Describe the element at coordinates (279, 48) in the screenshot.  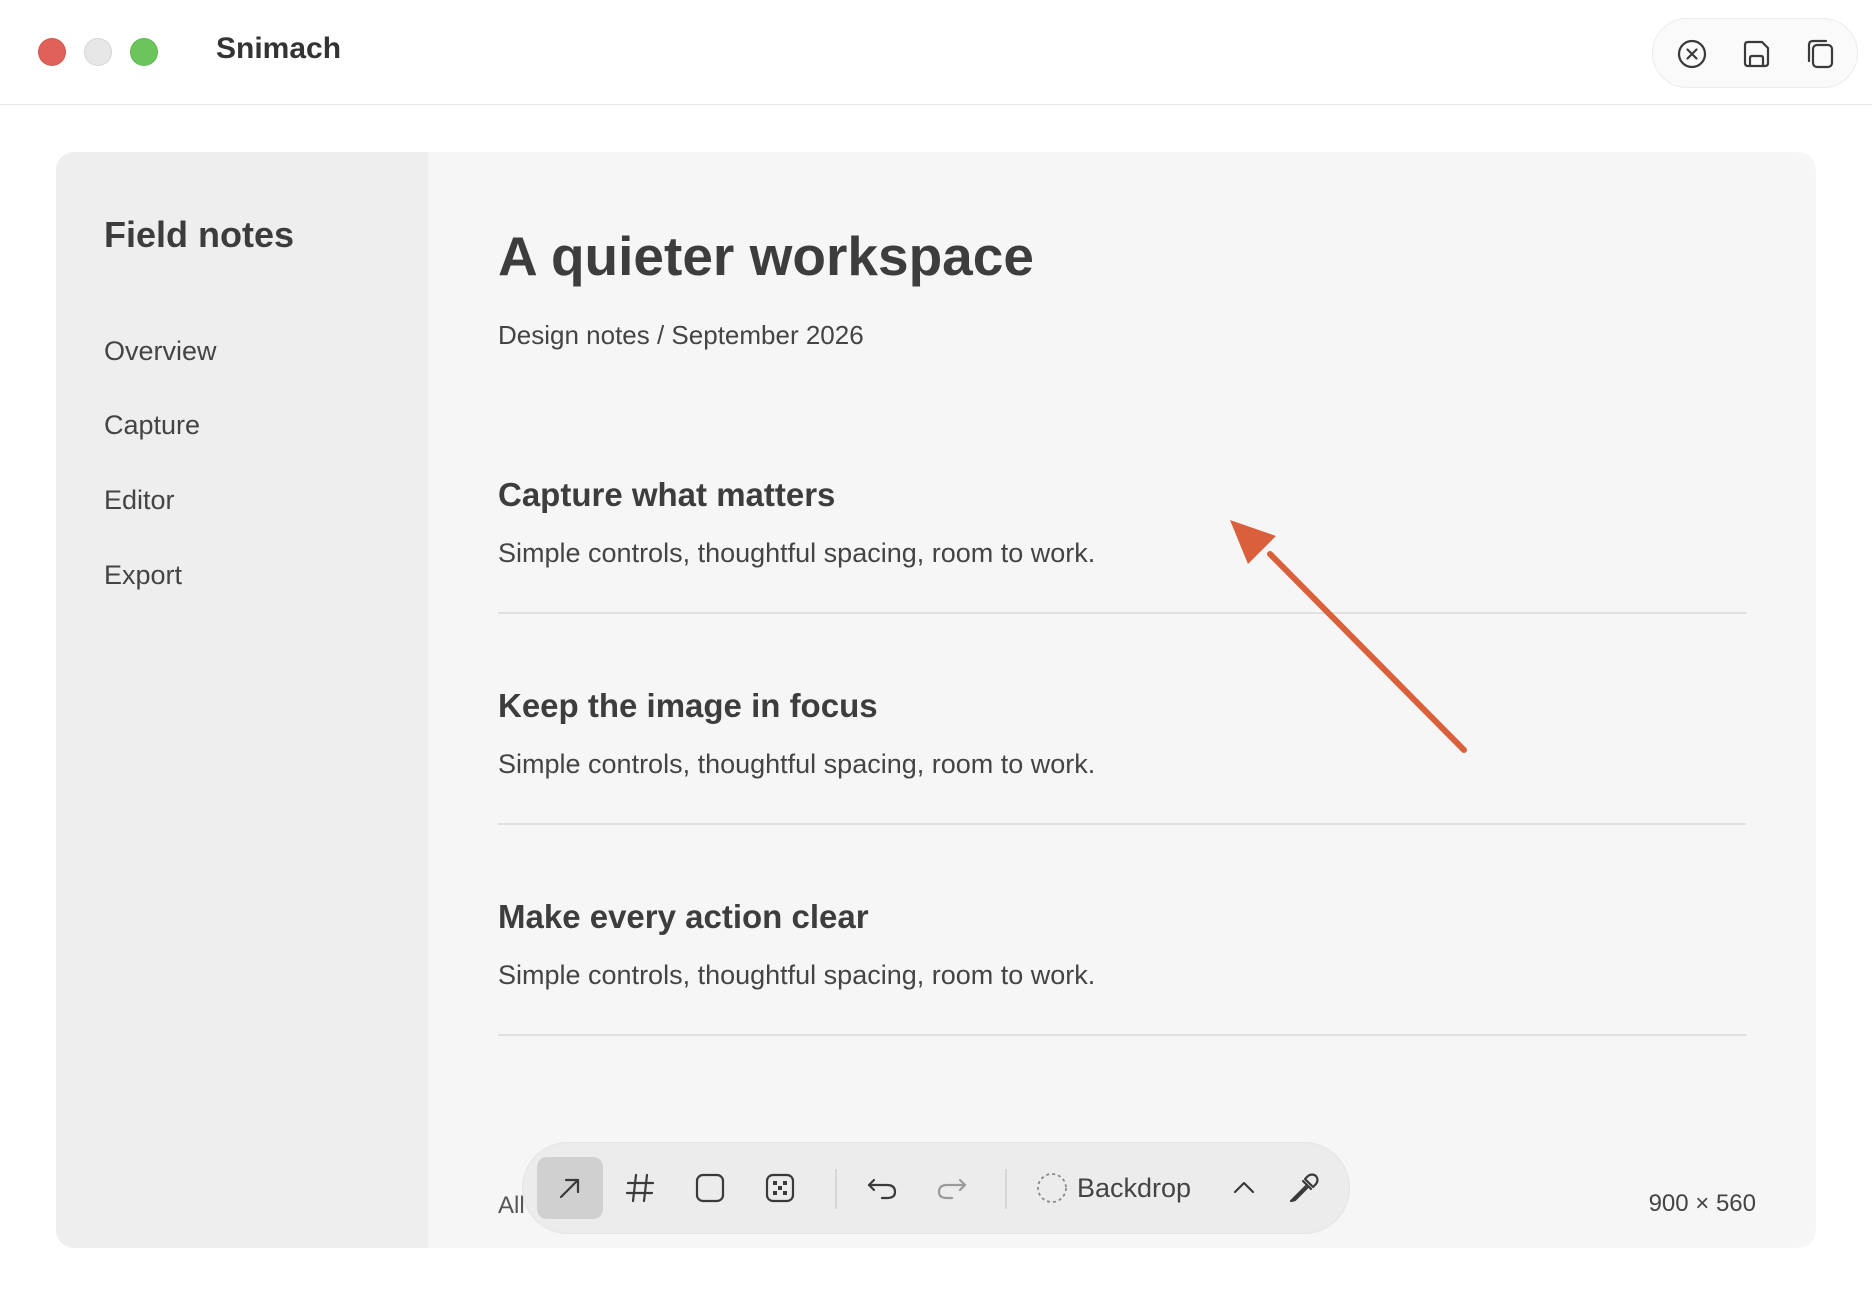
I see `app-title: Snimach` at that location.